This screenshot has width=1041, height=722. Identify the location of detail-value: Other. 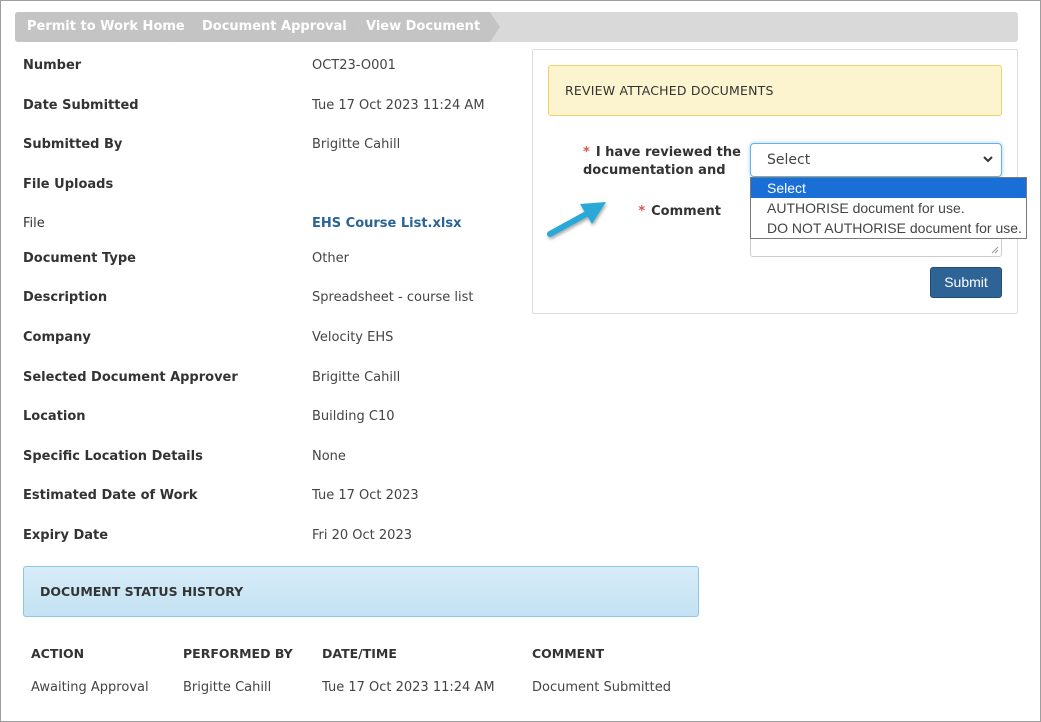
(330, 258).